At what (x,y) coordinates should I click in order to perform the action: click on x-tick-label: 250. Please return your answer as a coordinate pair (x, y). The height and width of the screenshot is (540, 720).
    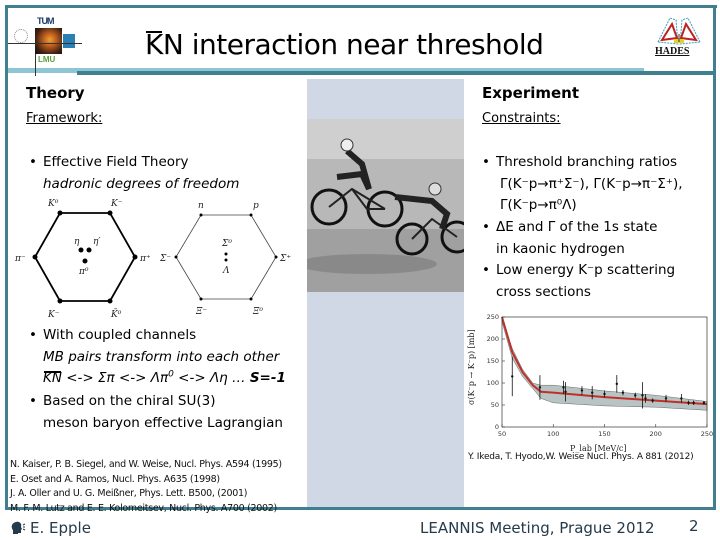
    Looking at the image, I should click on (707, 434).